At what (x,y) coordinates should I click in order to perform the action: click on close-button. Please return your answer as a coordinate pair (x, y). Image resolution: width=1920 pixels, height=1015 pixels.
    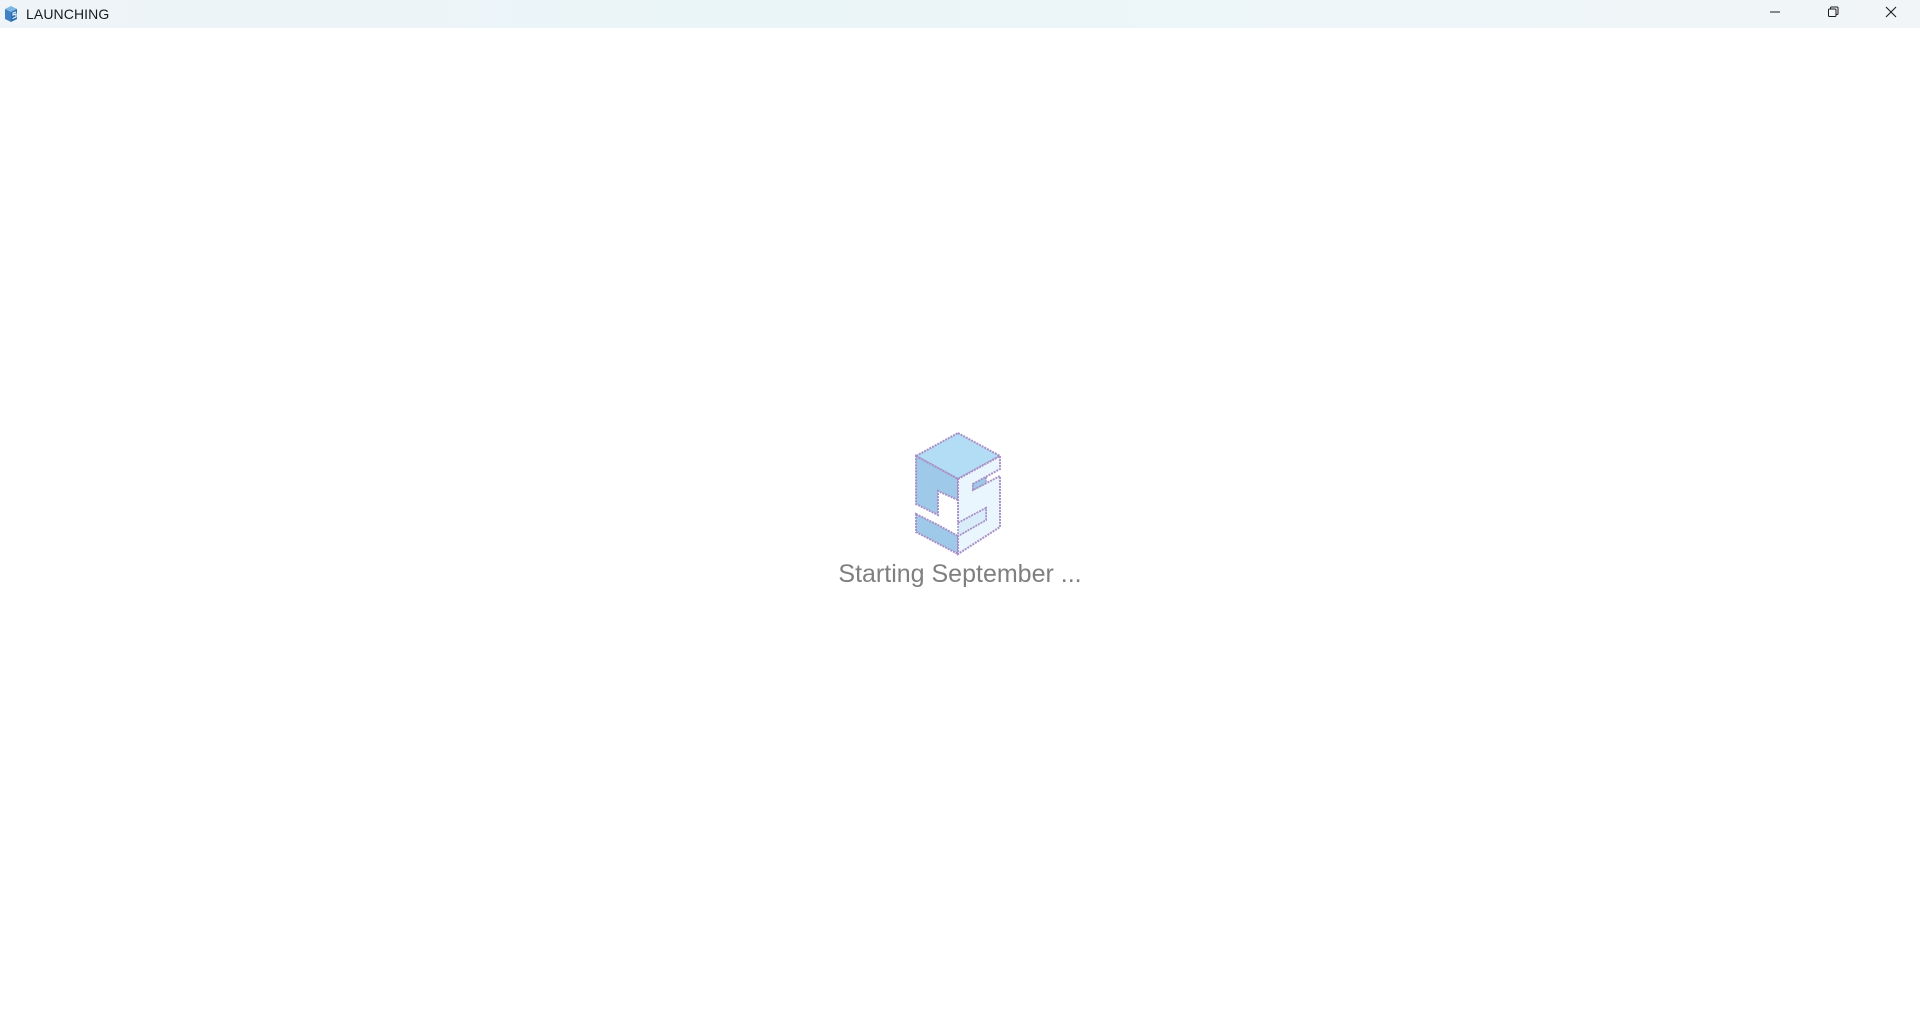
    Looking at the image, I should click on (1891, 14).